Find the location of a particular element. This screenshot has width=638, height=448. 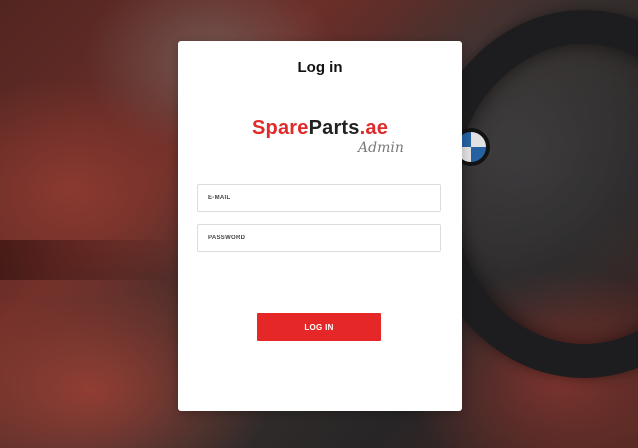

email-field is located at coordinates (319, 198).